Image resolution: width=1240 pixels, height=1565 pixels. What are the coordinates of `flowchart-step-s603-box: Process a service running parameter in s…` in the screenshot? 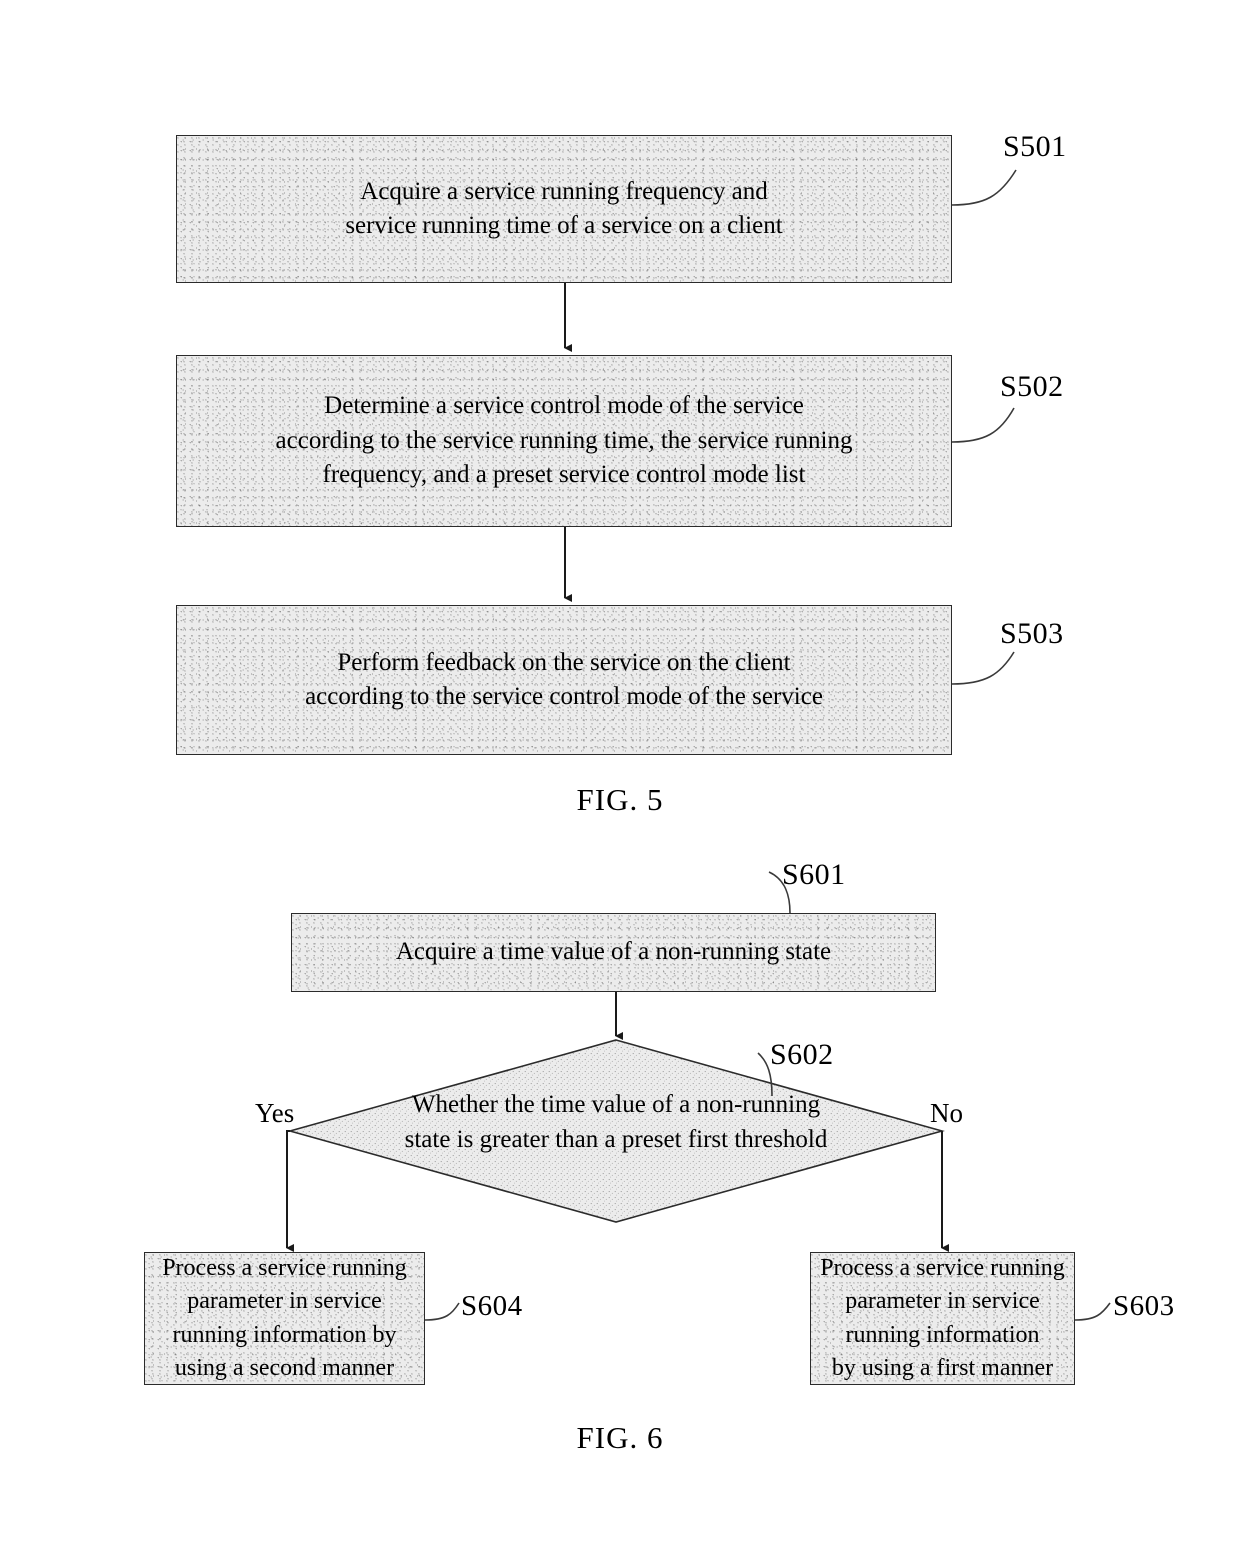 It's located at (942, 1318).